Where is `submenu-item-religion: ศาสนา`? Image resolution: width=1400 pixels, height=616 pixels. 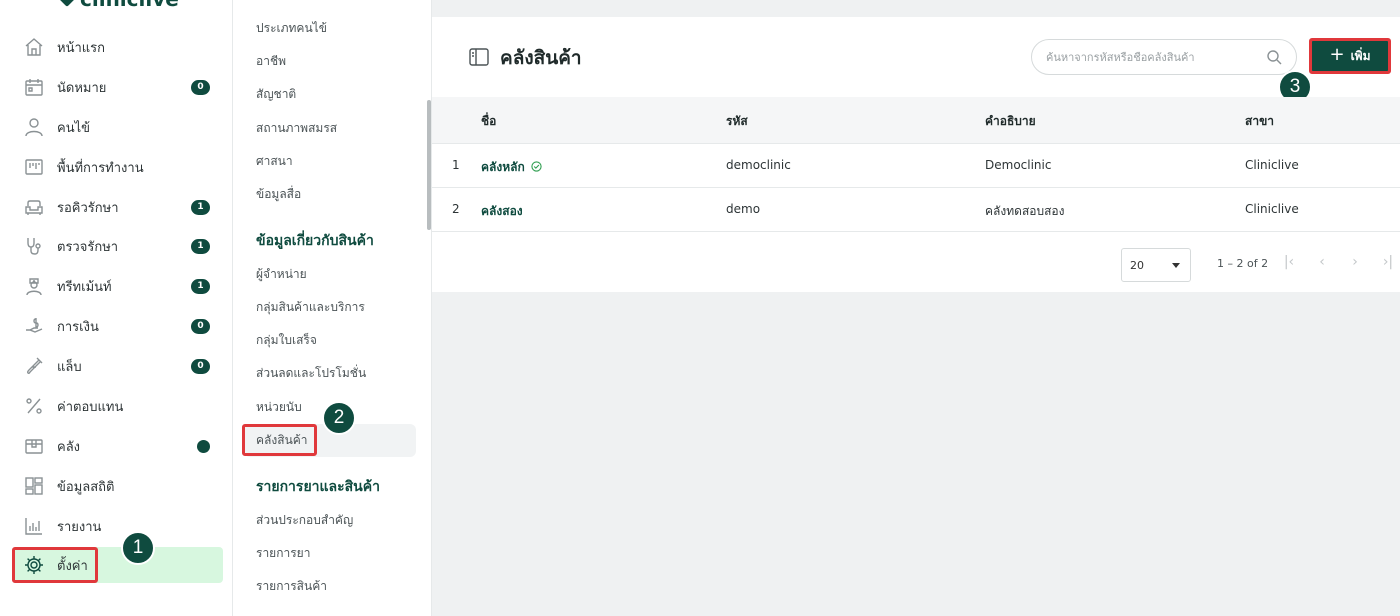 submenu-item-religion: ศาสนา is located at coordinates (274, 161).